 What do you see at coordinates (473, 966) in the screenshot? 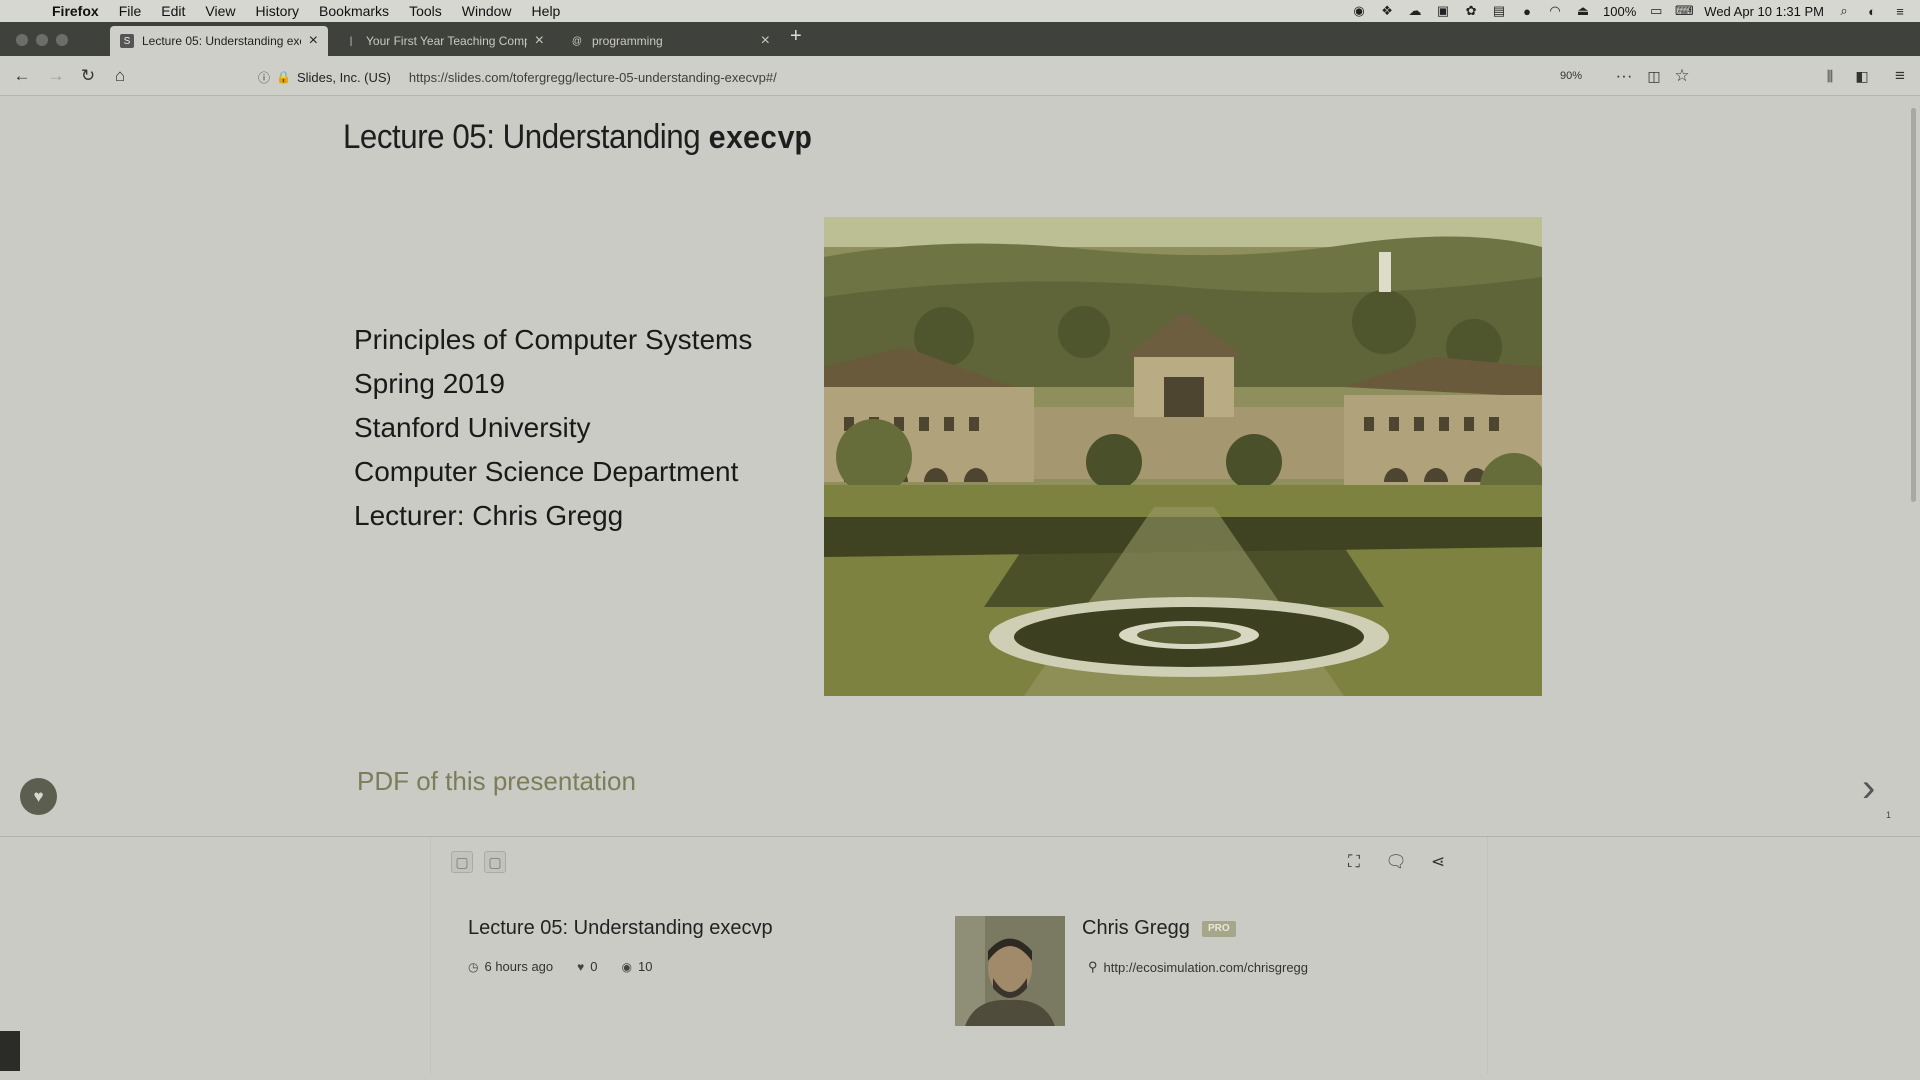
I see `clock-icon: ◷` at bounding box center [473, 966].